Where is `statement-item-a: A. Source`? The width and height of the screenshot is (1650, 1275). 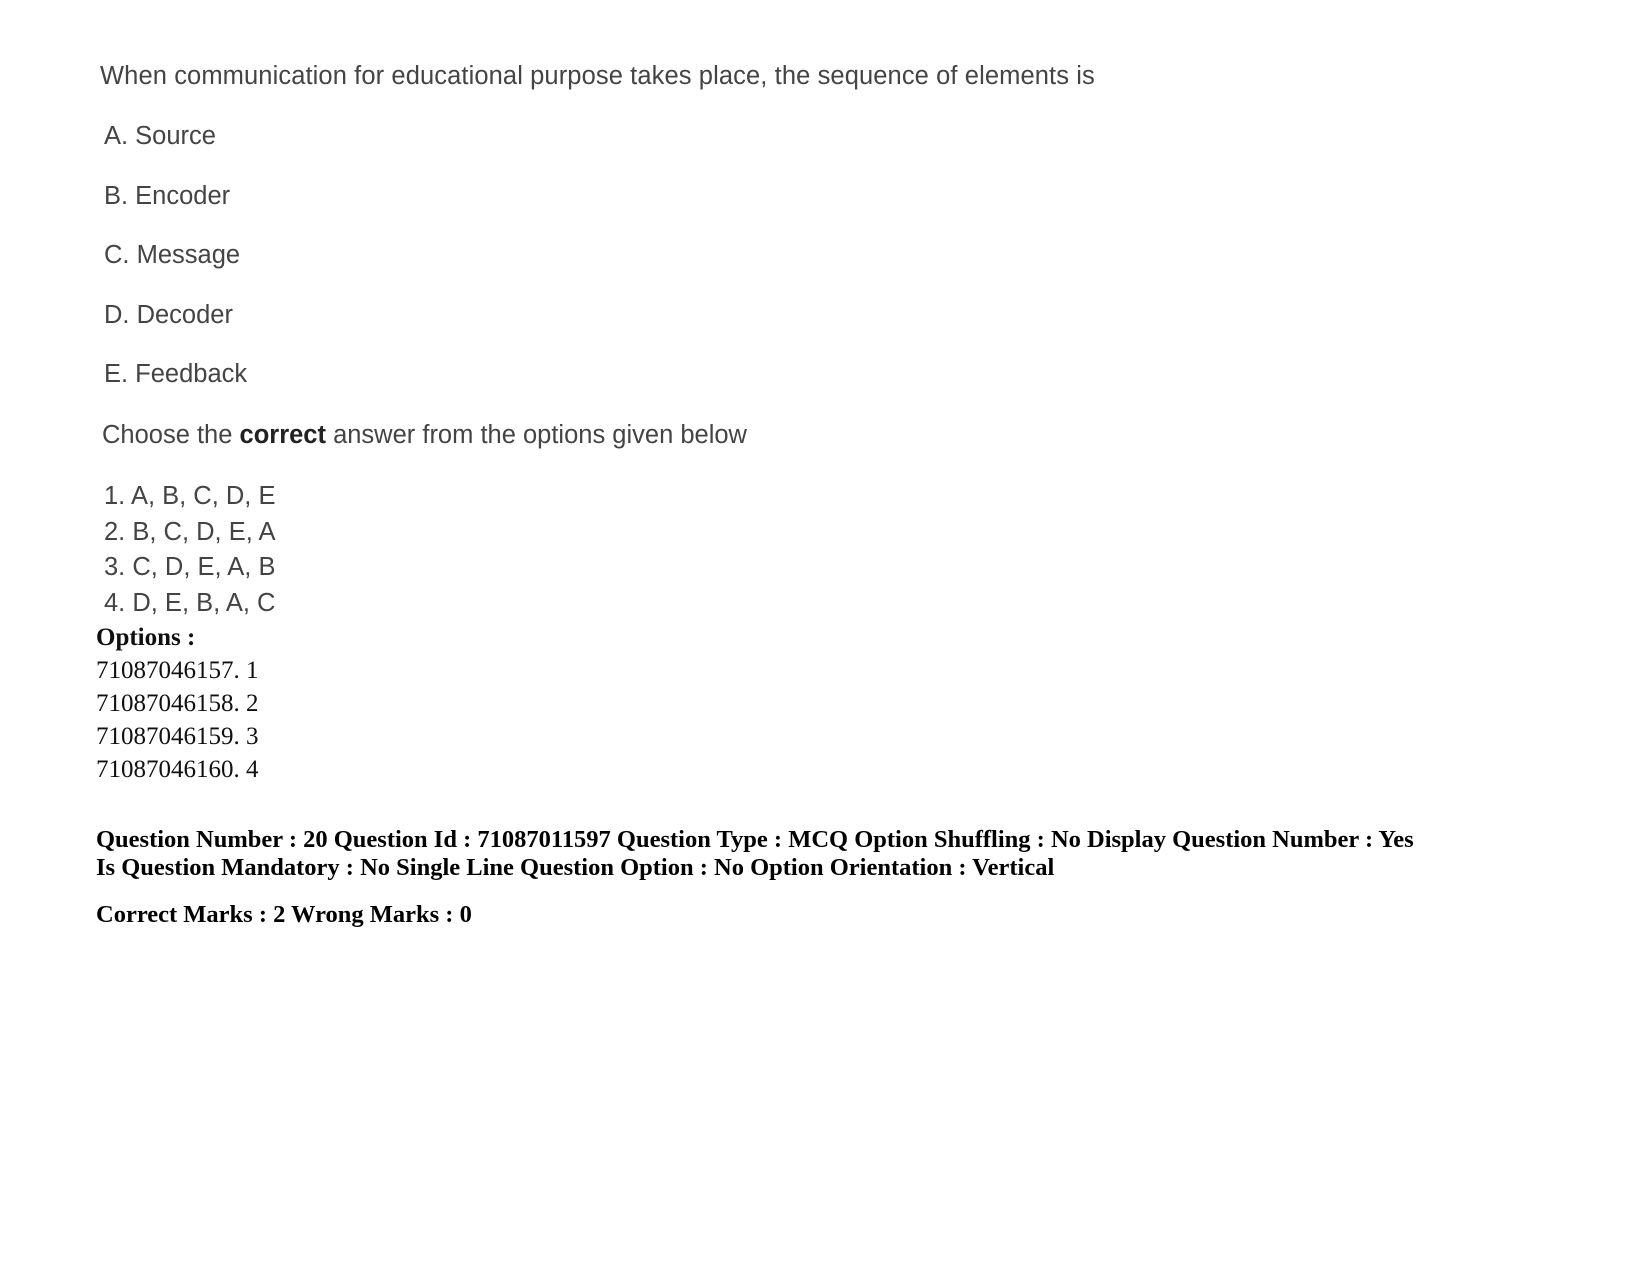 statement-item-a: A. Source is located at coordinates (160, 136).